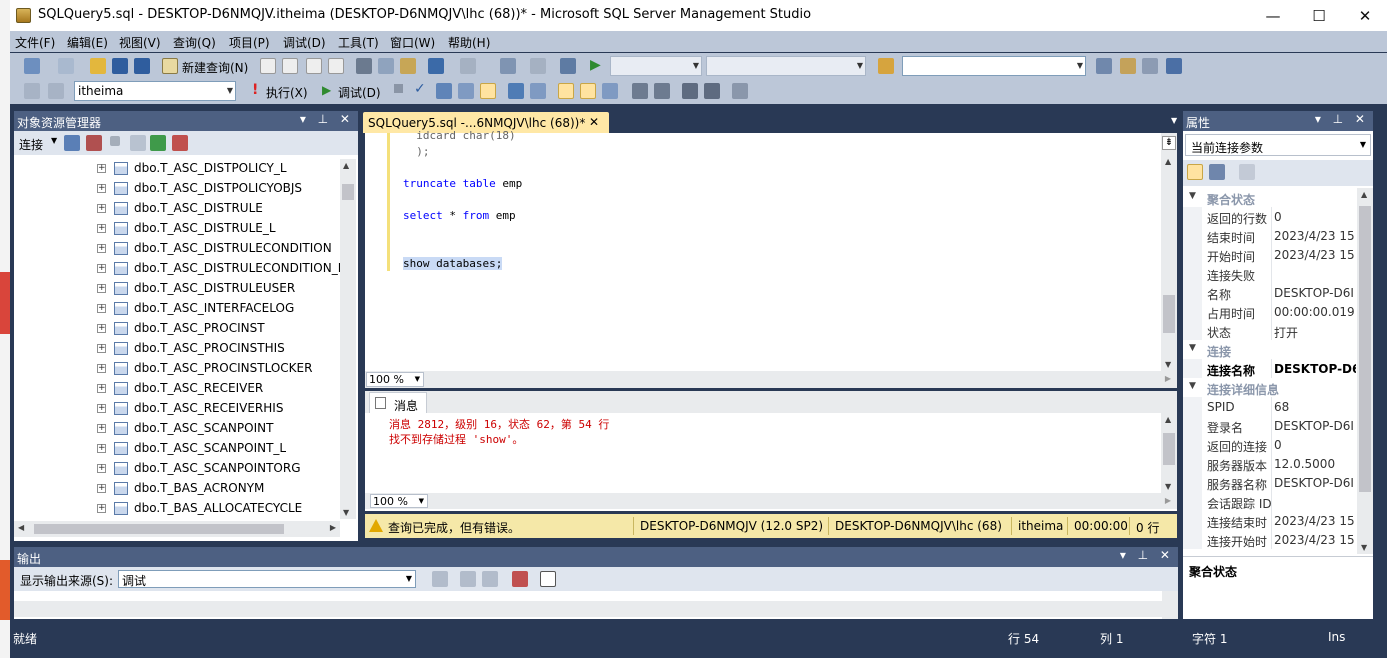  I want to click on property-category: ▼ 连接详细信息, so click(1270, 387).